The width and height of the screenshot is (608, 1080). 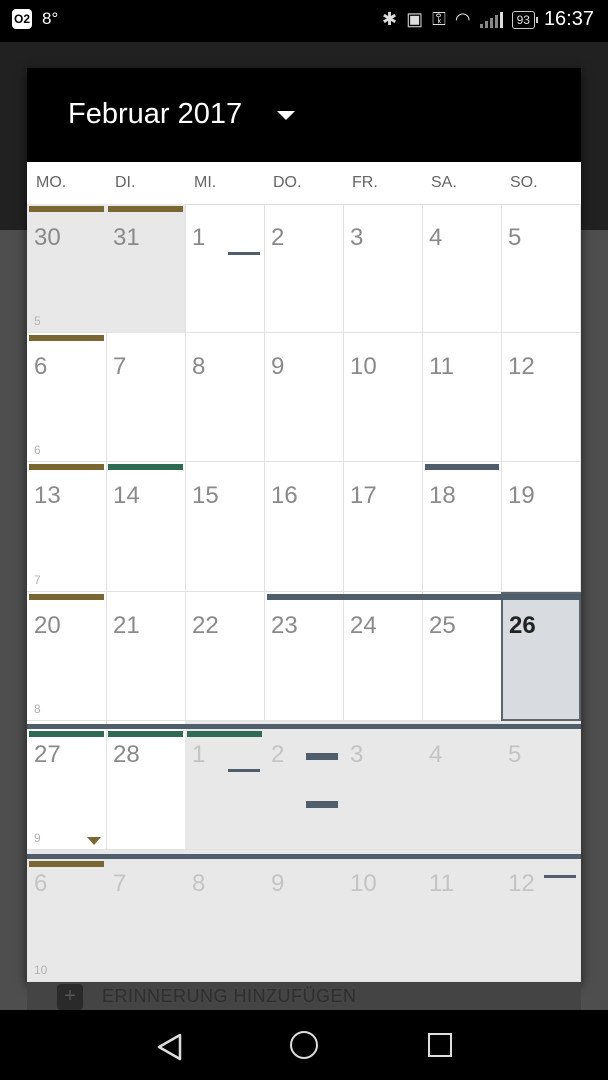 I want to click on weekday-label: MI., so click(x=205, y=182).